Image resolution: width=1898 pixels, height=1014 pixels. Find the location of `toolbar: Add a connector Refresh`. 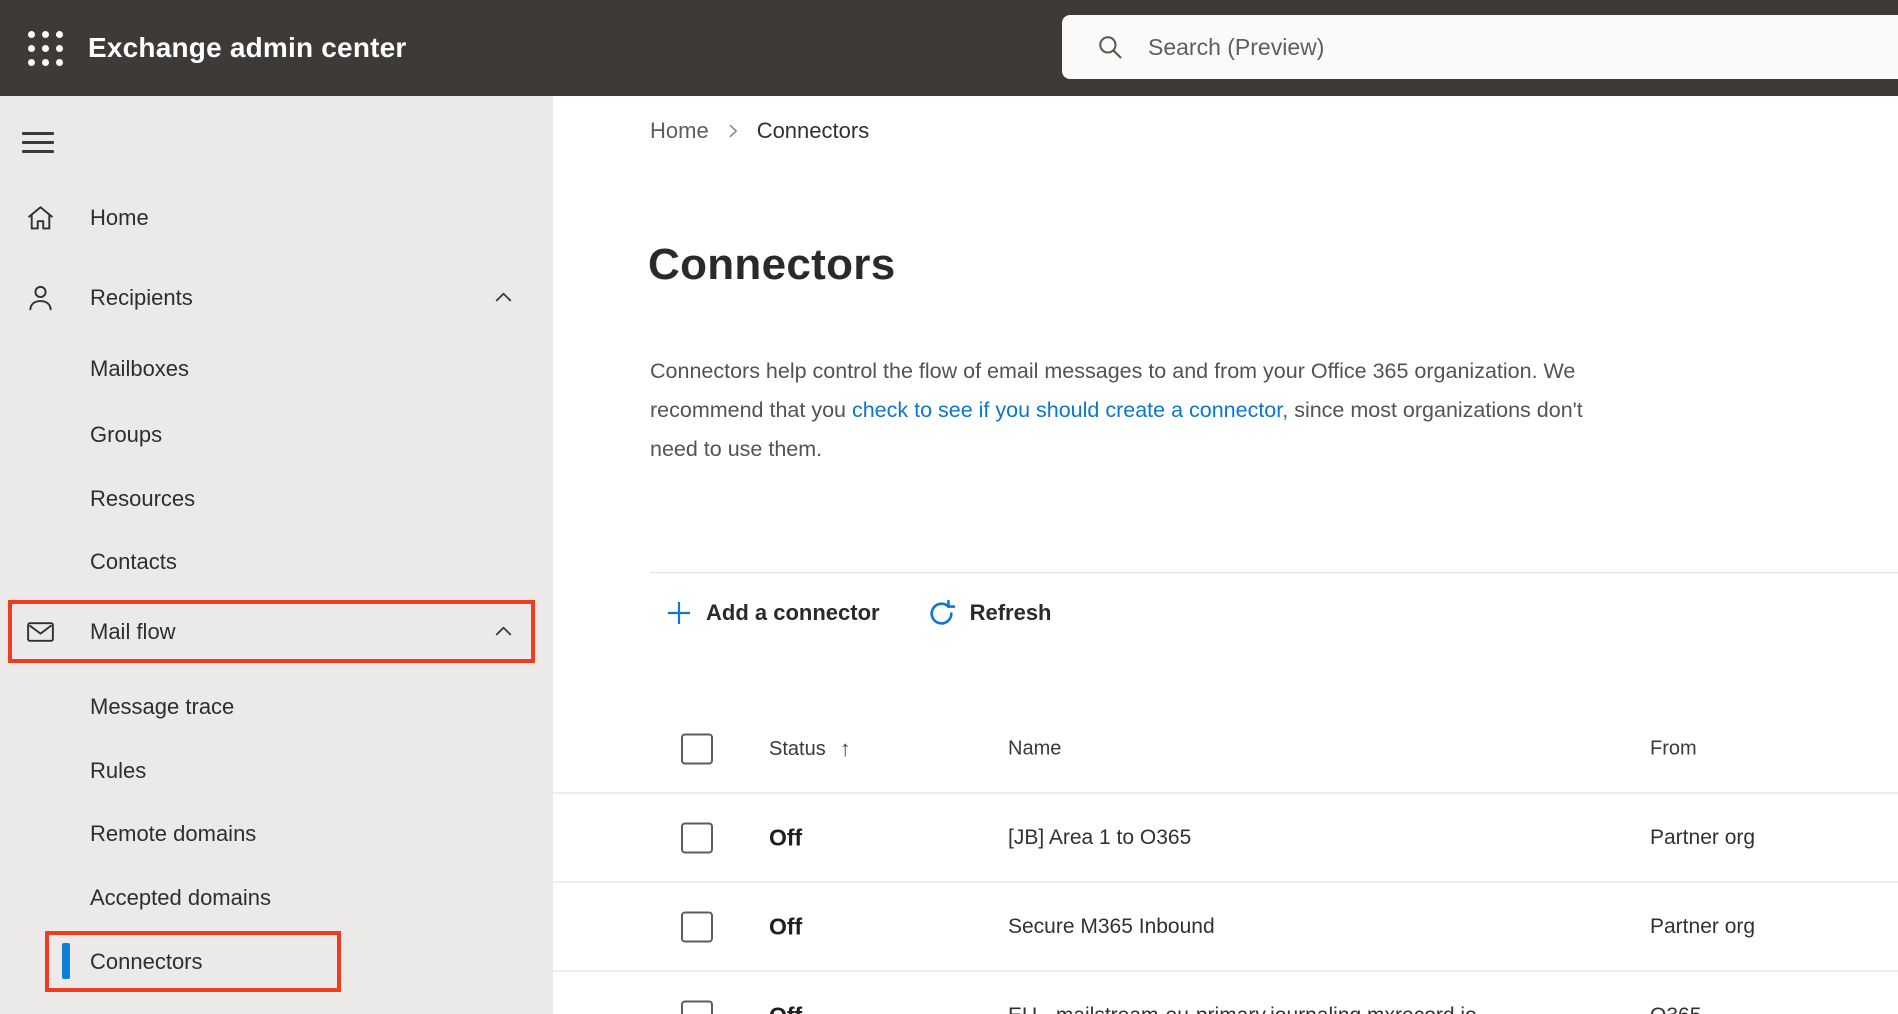

toolbar: Add a connector Refresh is located at coordinates (858, 613).